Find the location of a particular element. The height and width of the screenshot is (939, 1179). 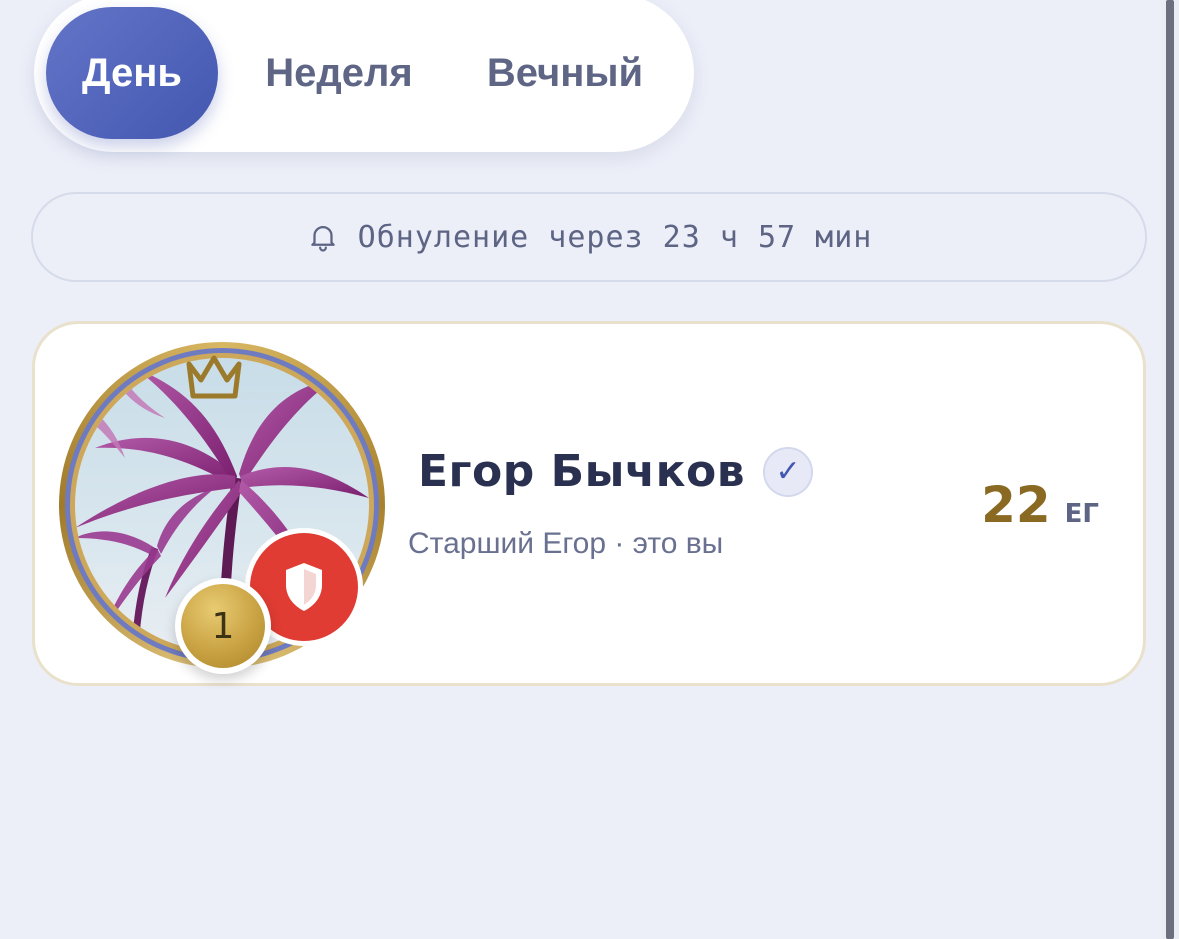

user-name-row: Егор Бычков ✓ is located at coordinates (616, 471).